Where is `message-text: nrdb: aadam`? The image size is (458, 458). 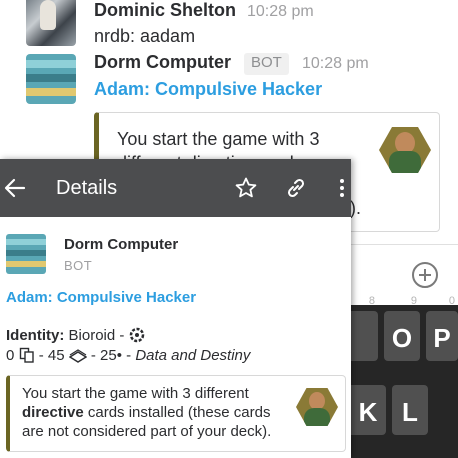
message-text: nrdb: aadam is located at coordinates (145, 36).